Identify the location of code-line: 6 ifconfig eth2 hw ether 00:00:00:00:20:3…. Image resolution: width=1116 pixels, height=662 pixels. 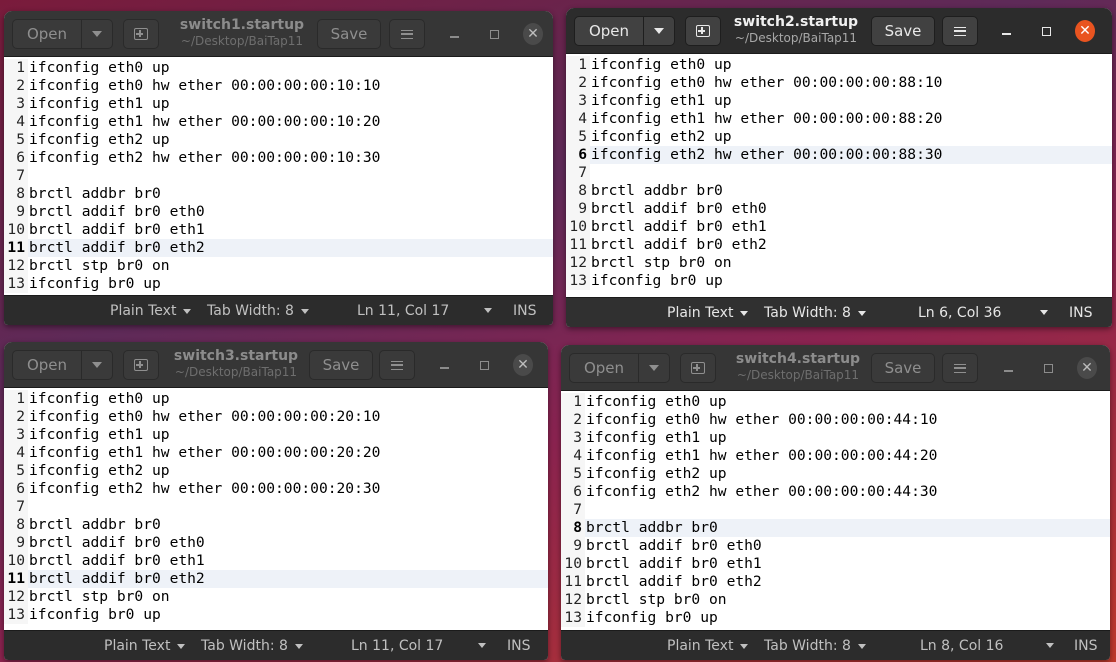
(276, 489).